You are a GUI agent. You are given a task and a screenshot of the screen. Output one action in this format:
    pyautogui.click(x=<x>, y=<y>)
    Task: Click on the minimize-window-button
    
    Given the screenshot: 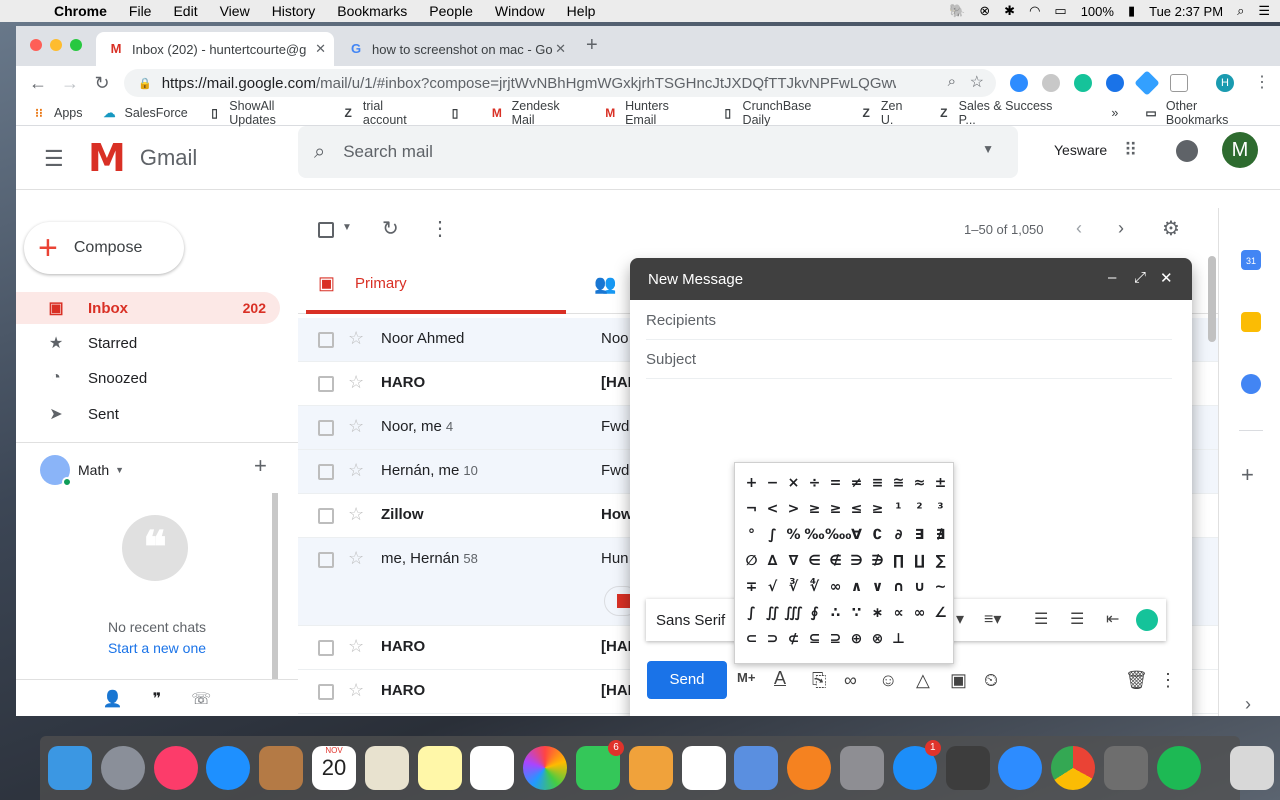 What is the action you would take?
    pyautogui.click(x=56, y=45)
    